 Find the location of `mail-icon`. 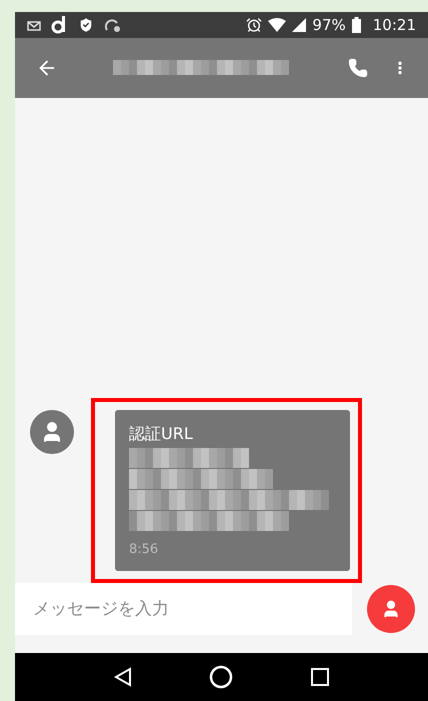

mail-icon is located at coordinates (34, 25).